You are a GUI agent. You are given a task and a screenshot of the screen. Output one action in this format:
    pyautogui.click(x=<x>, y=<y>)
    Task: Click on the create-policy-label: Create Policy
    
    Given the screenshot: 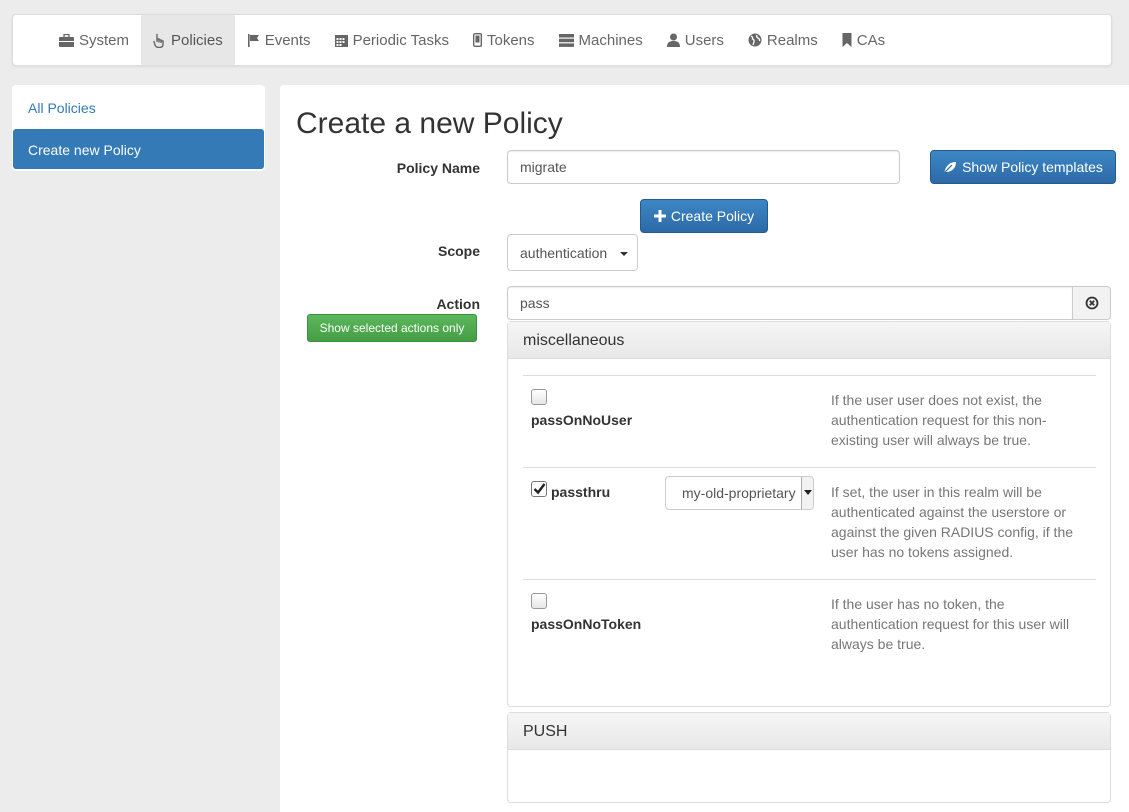 What is the action you would take?
    pyautogui.click(x=712, y=216)
    